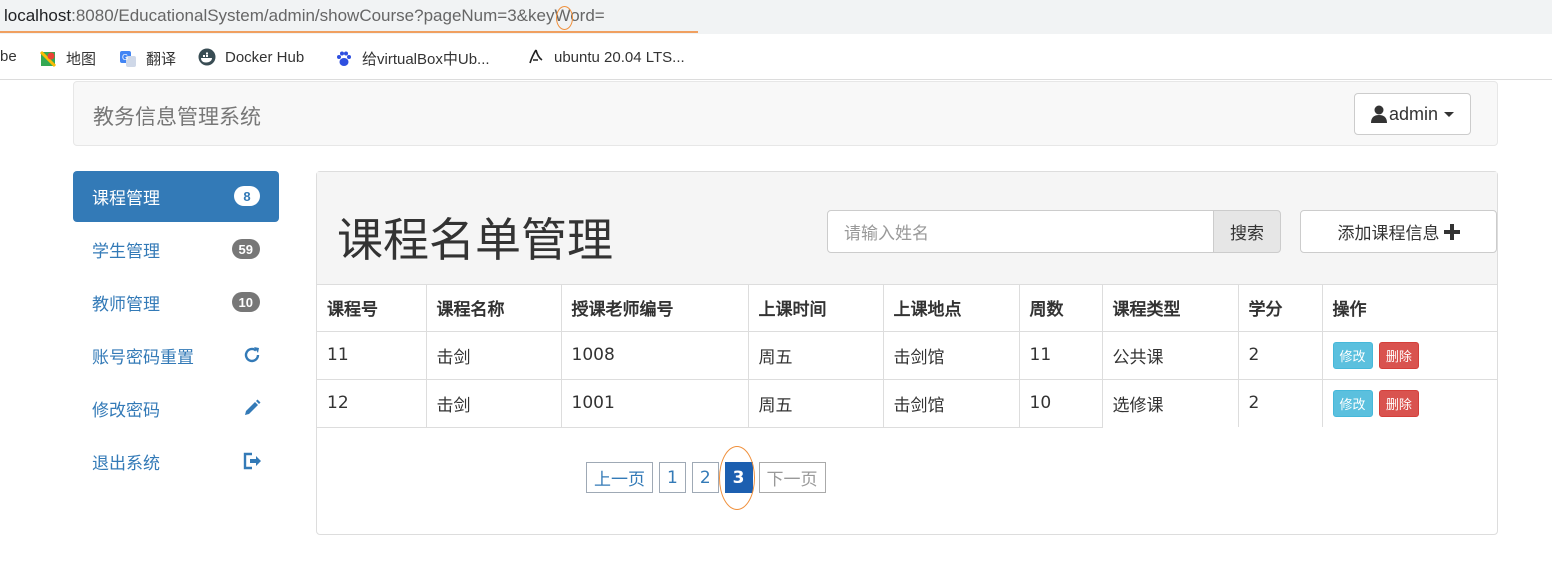  Describe the element at coordinates (143, 358) in the screenshot. I see `sidebar-item-label: 账号密码重置` at that location.